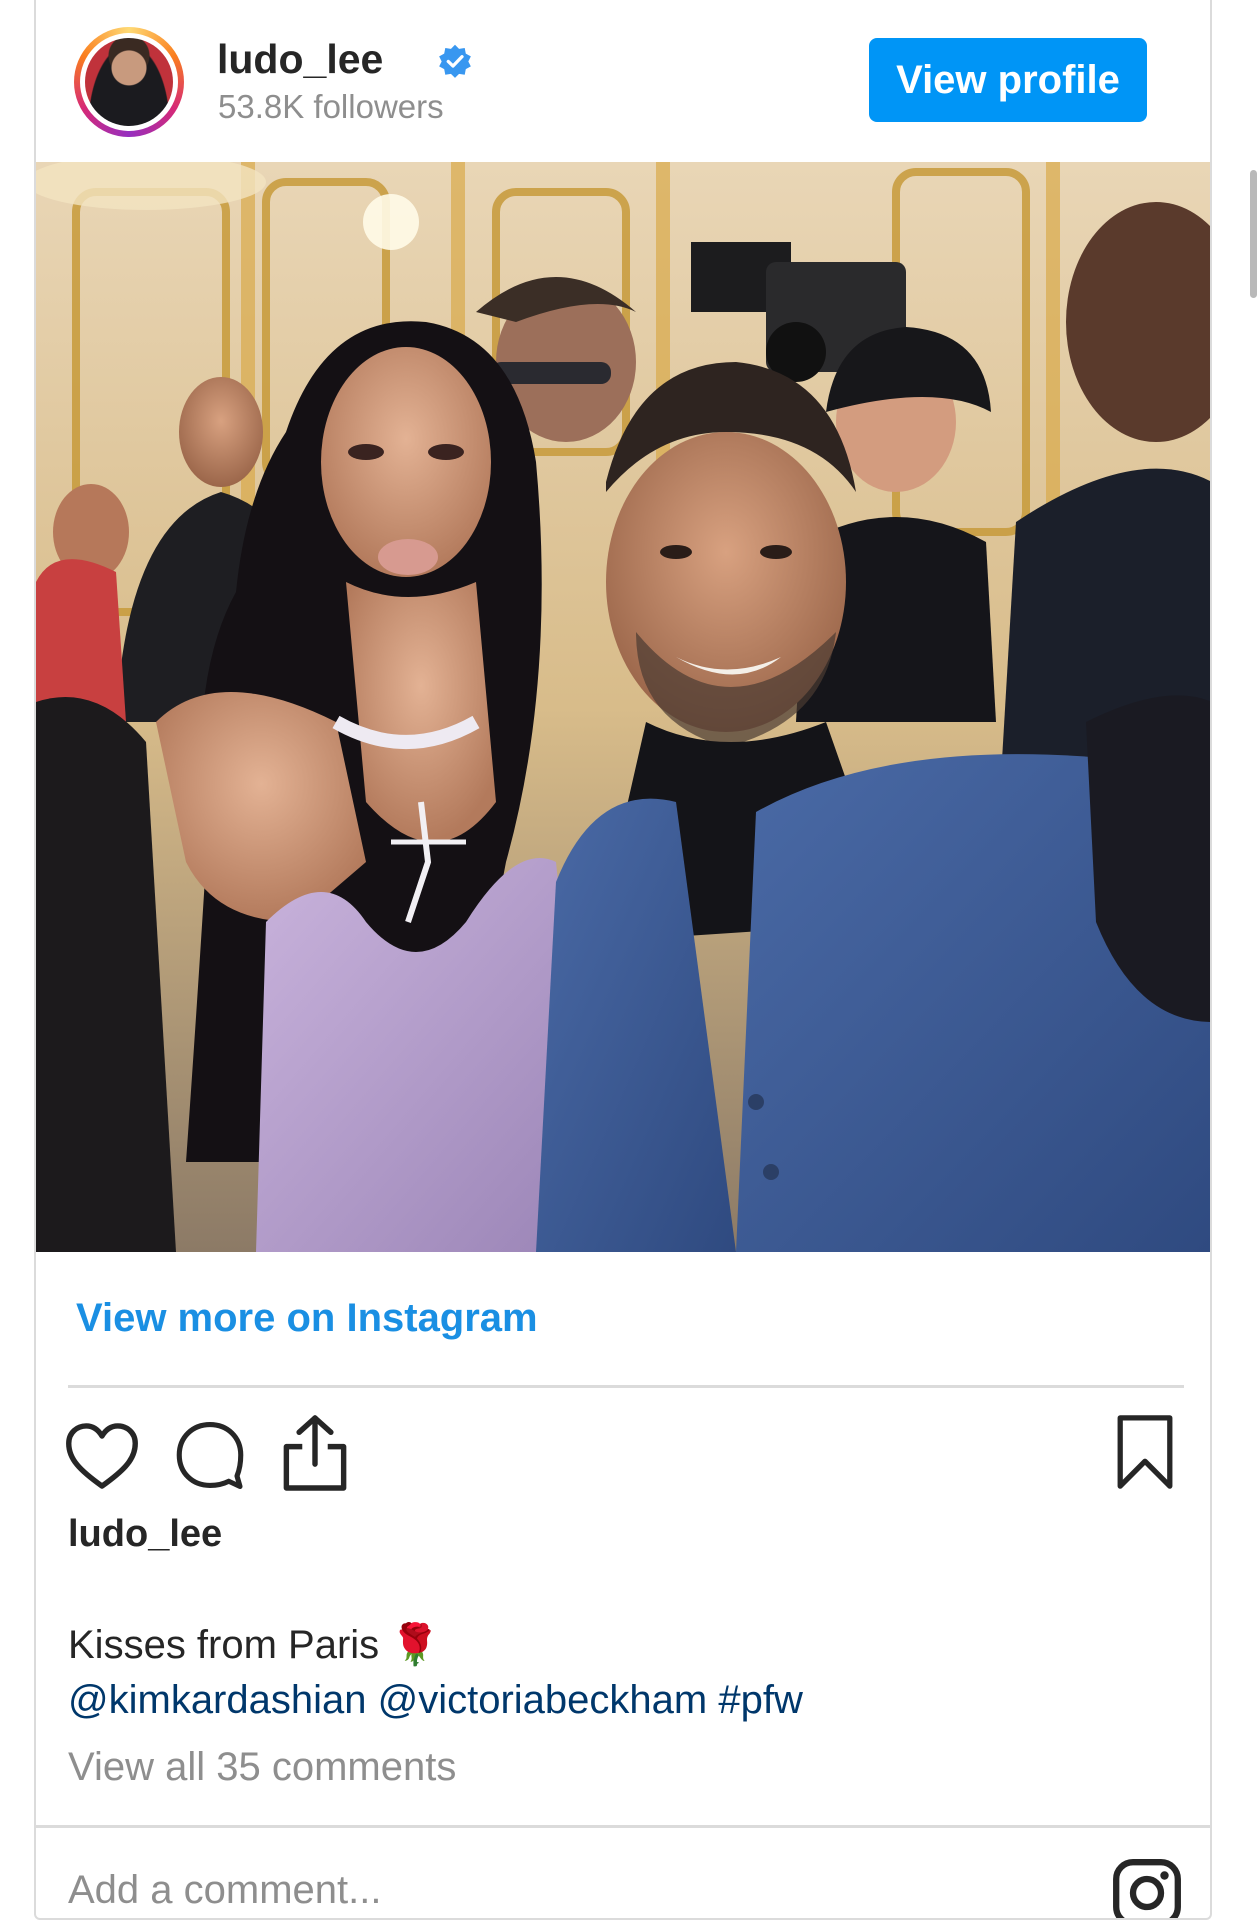 This screenshot has width=1257, height=1920. What do you see at coordinates (300, 59) in the screenshot?
I see `header-username: ludo_lee` at bounding box center [300, 59].